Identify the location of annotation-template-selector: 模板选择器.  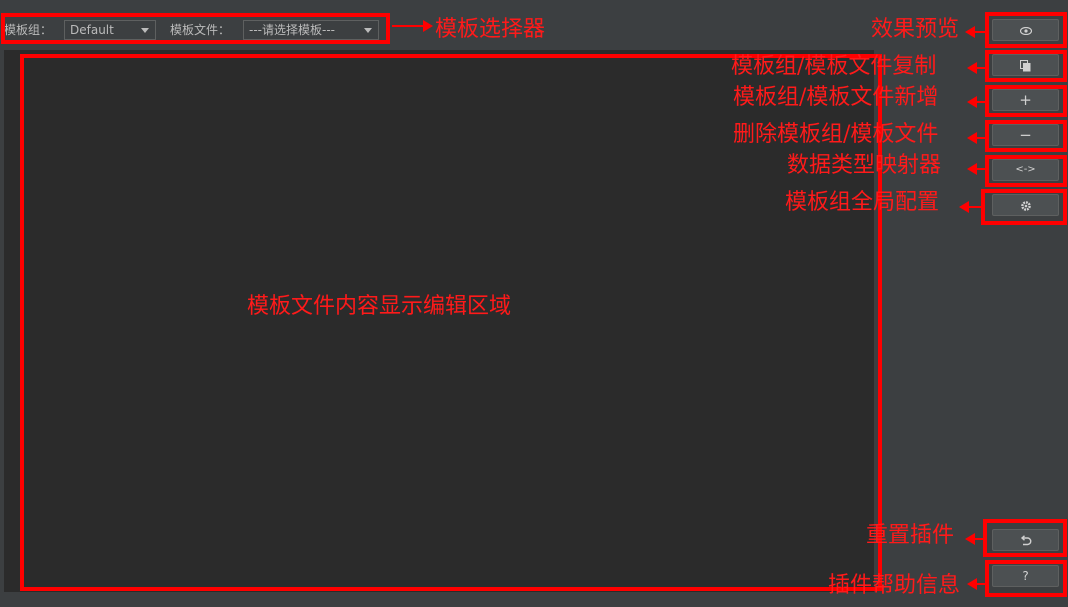
(490, 29).